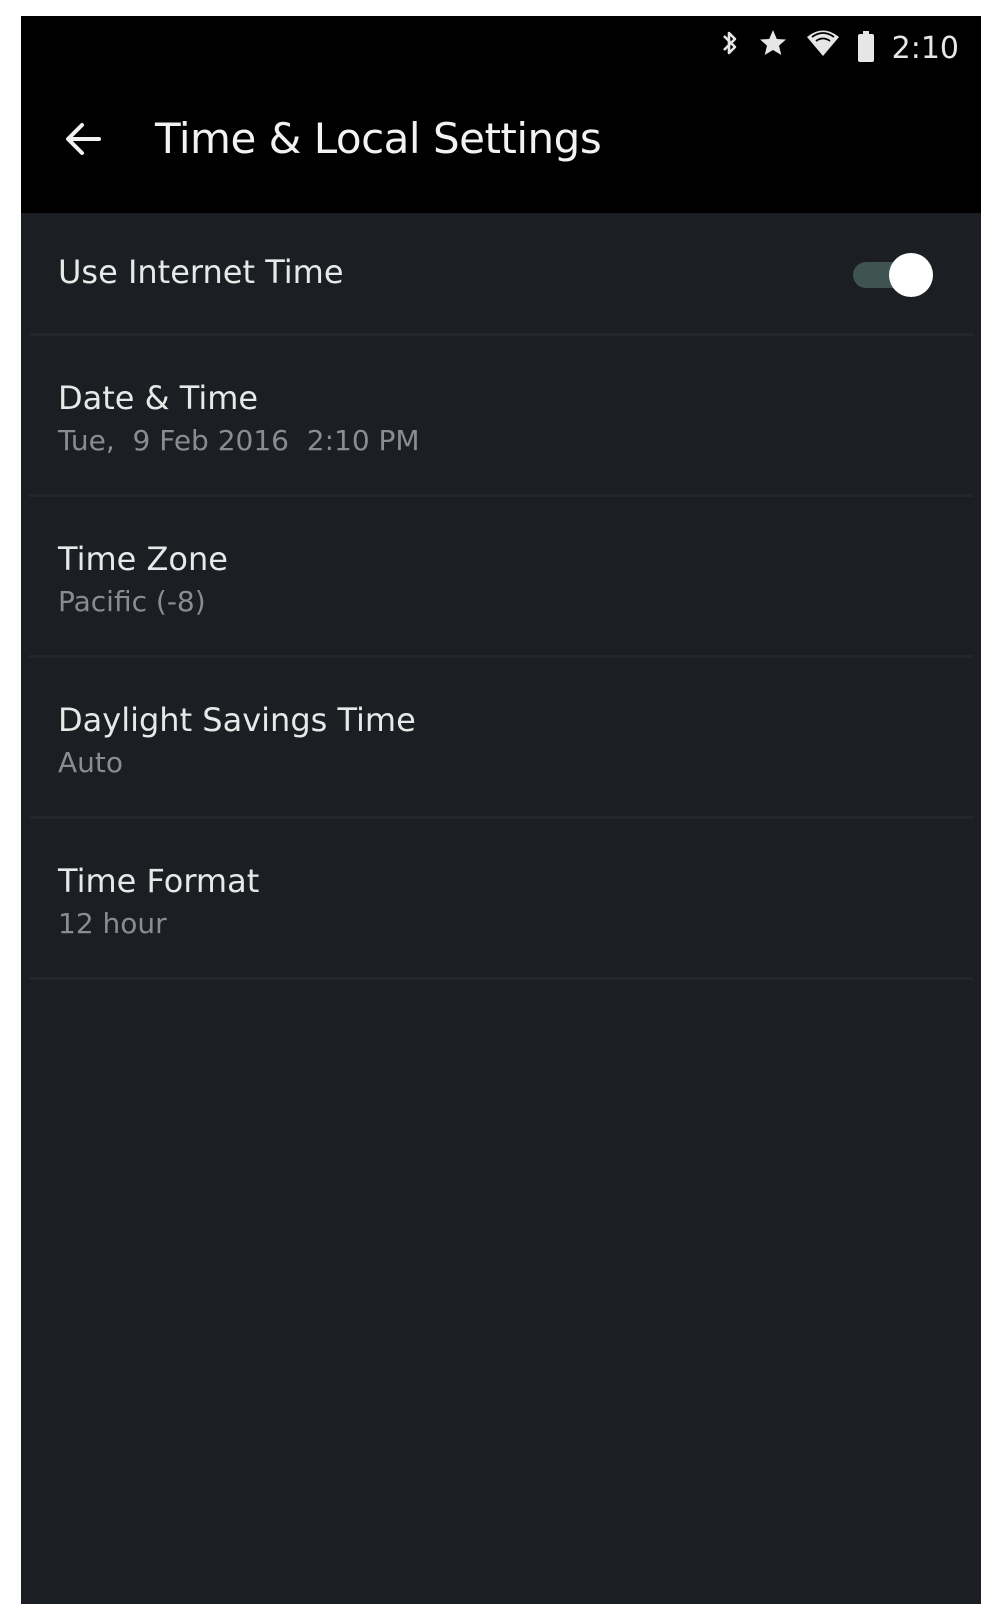 This screenshot has height=1604, width=995. Describe the element at coordinates (911, 275) in the screenshot. I see `toggle-knob` at that location.